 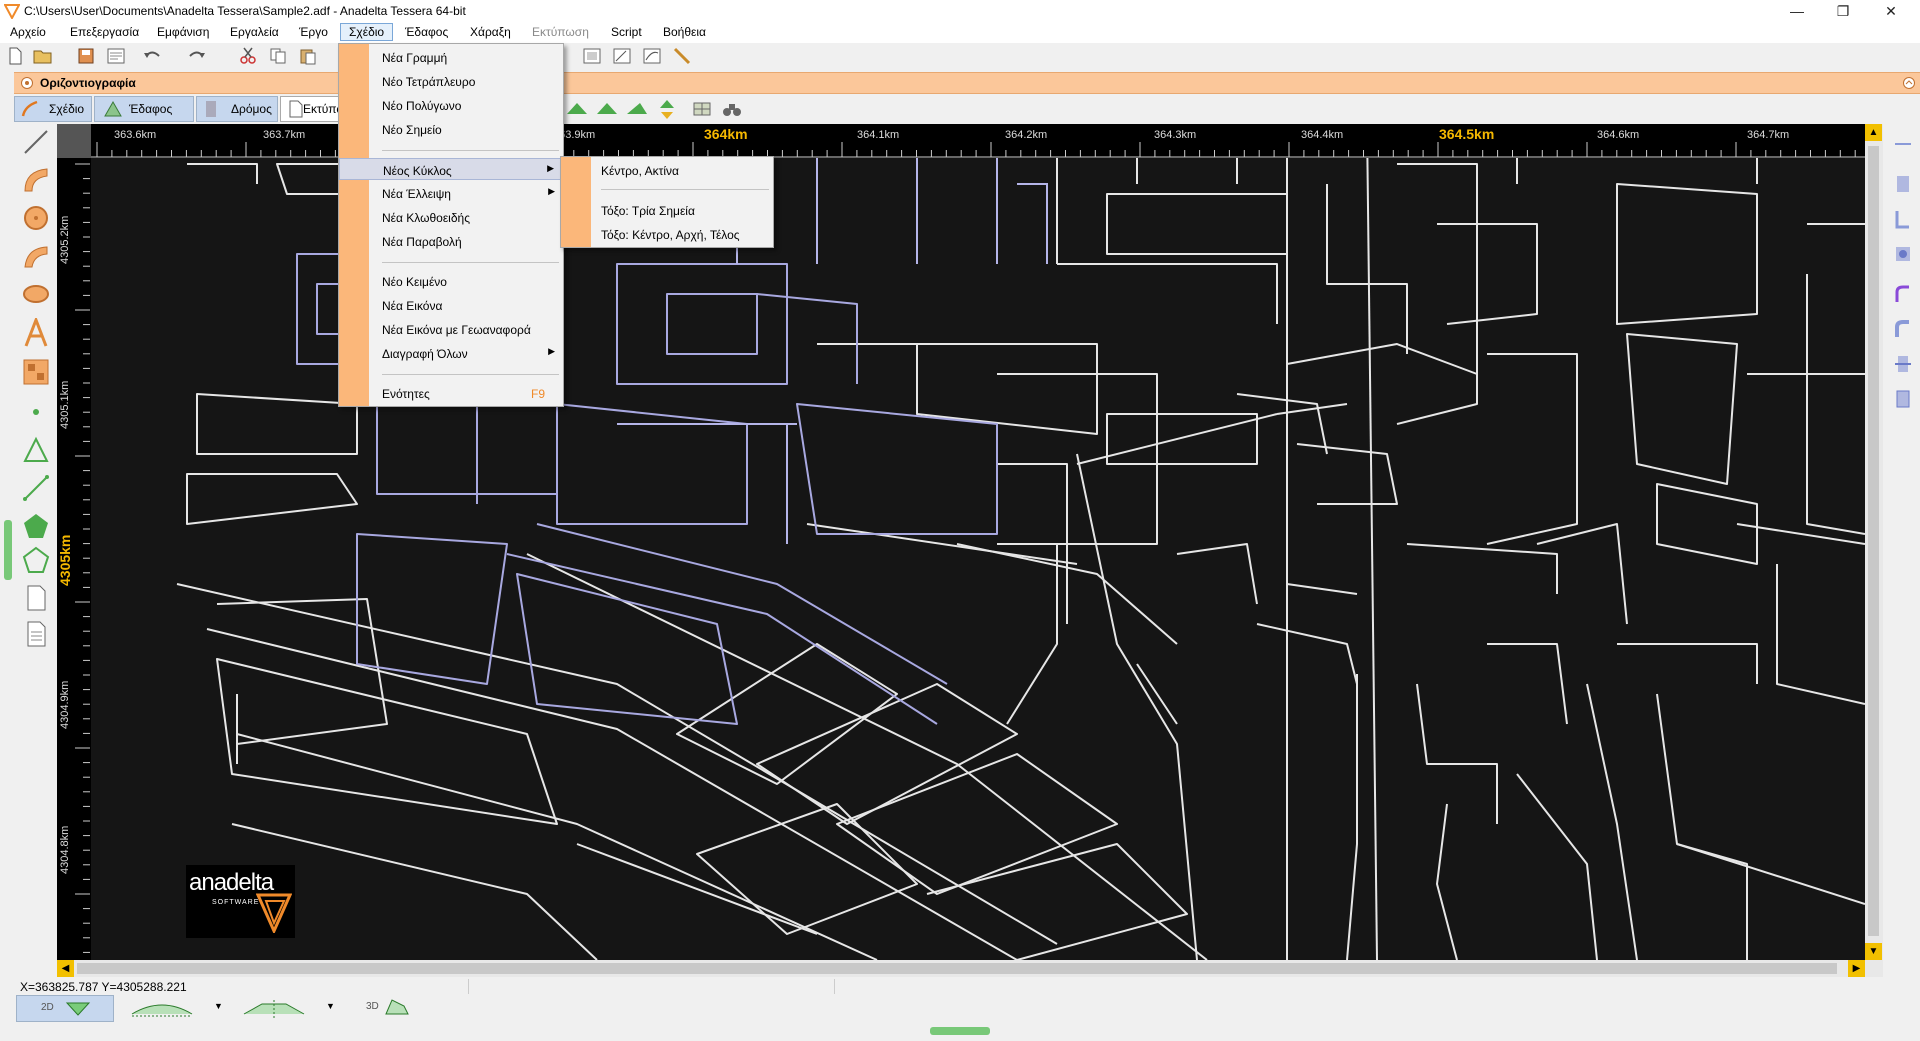 I want to click on section-dropdown-arrow-icon: ▼, so click(x=330, y=1006).